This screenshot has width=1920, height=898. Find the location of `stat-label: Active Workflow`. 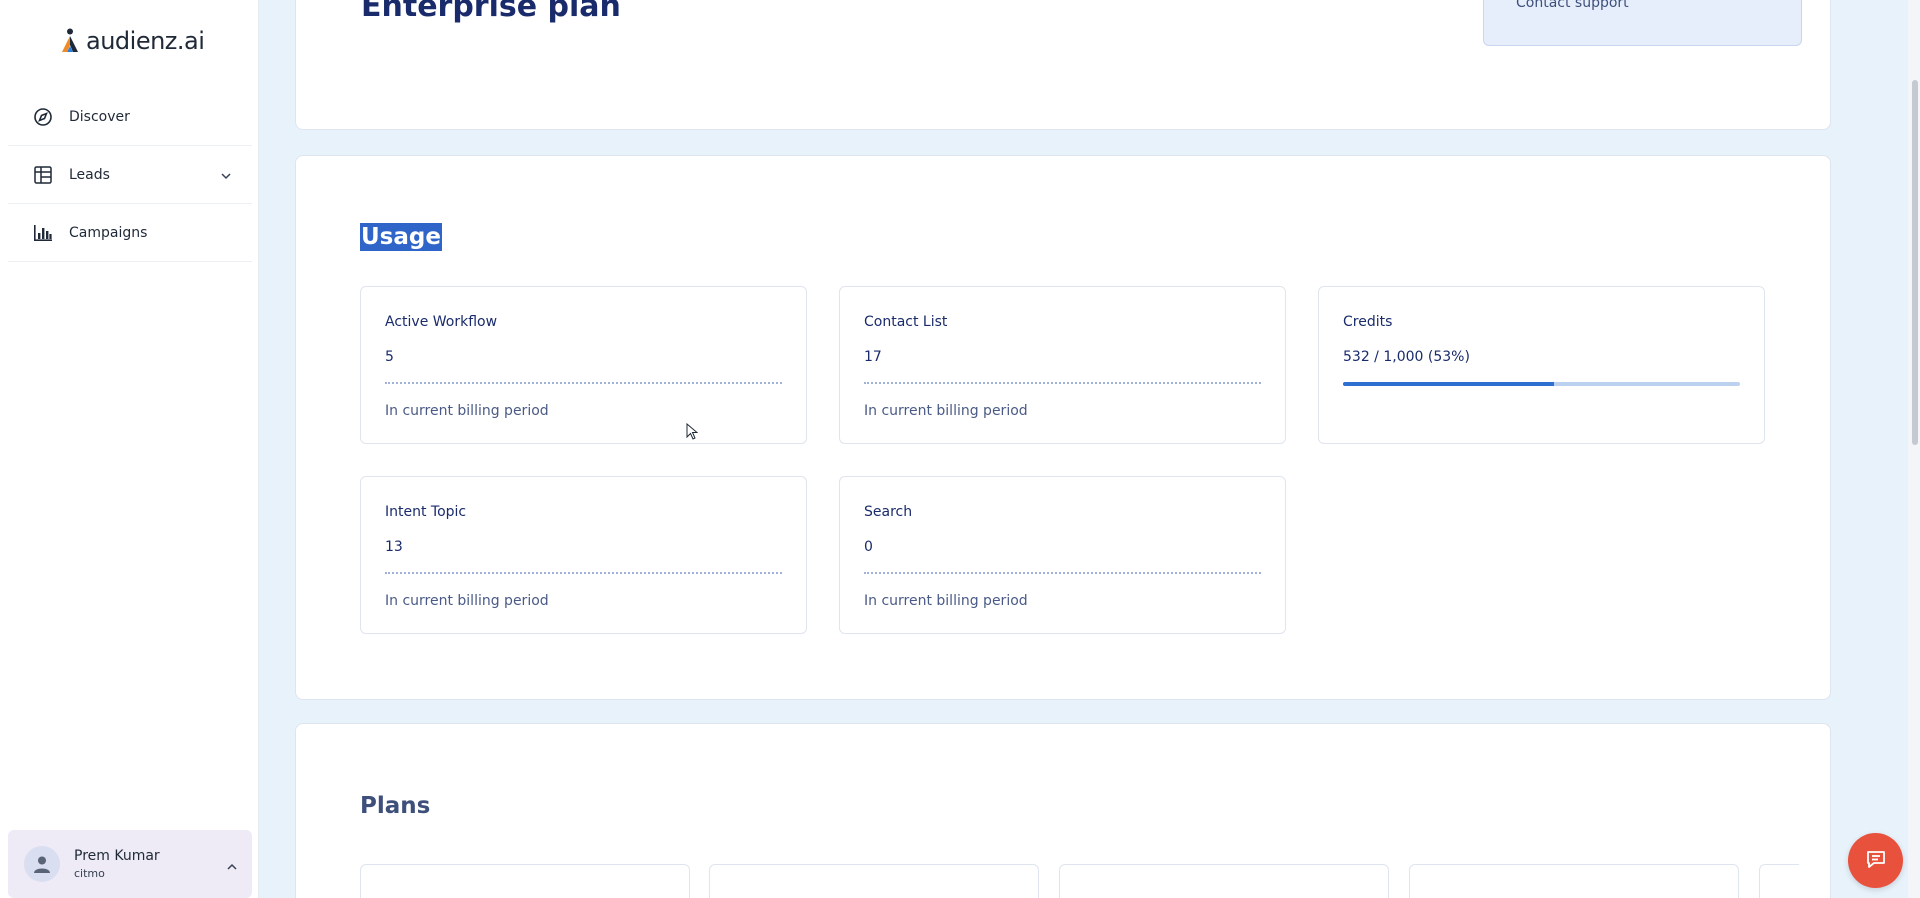

stat-label: Active Workflow is located at coordinates (441, 322).